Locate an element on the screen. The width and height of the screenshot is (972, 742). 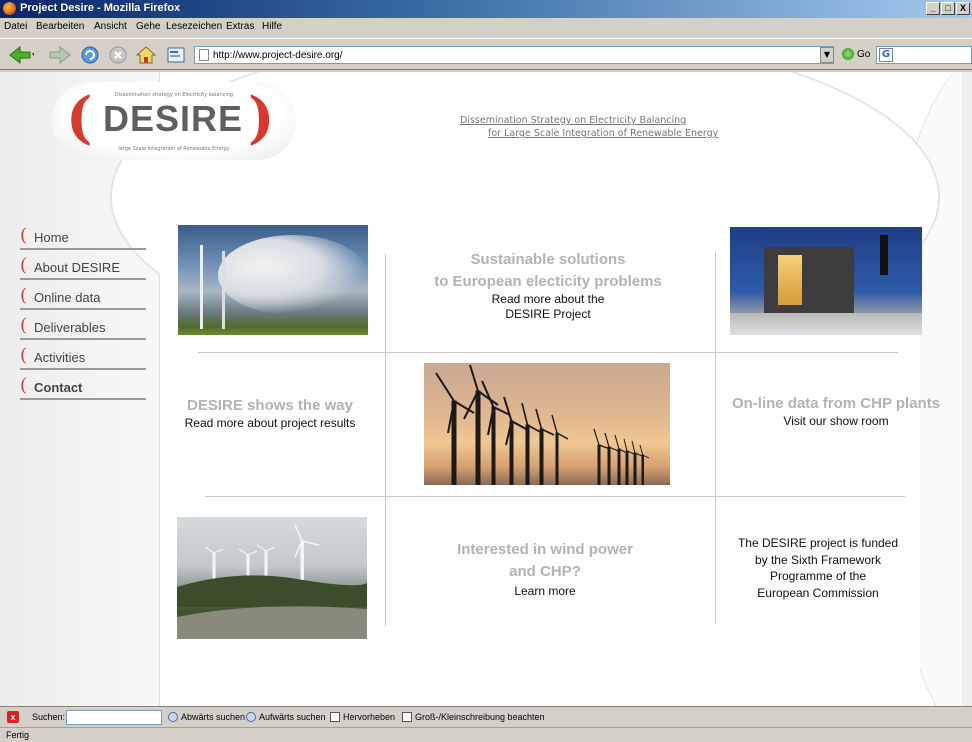
logo-bracket-left: ( is located at coordinates (79, 118).